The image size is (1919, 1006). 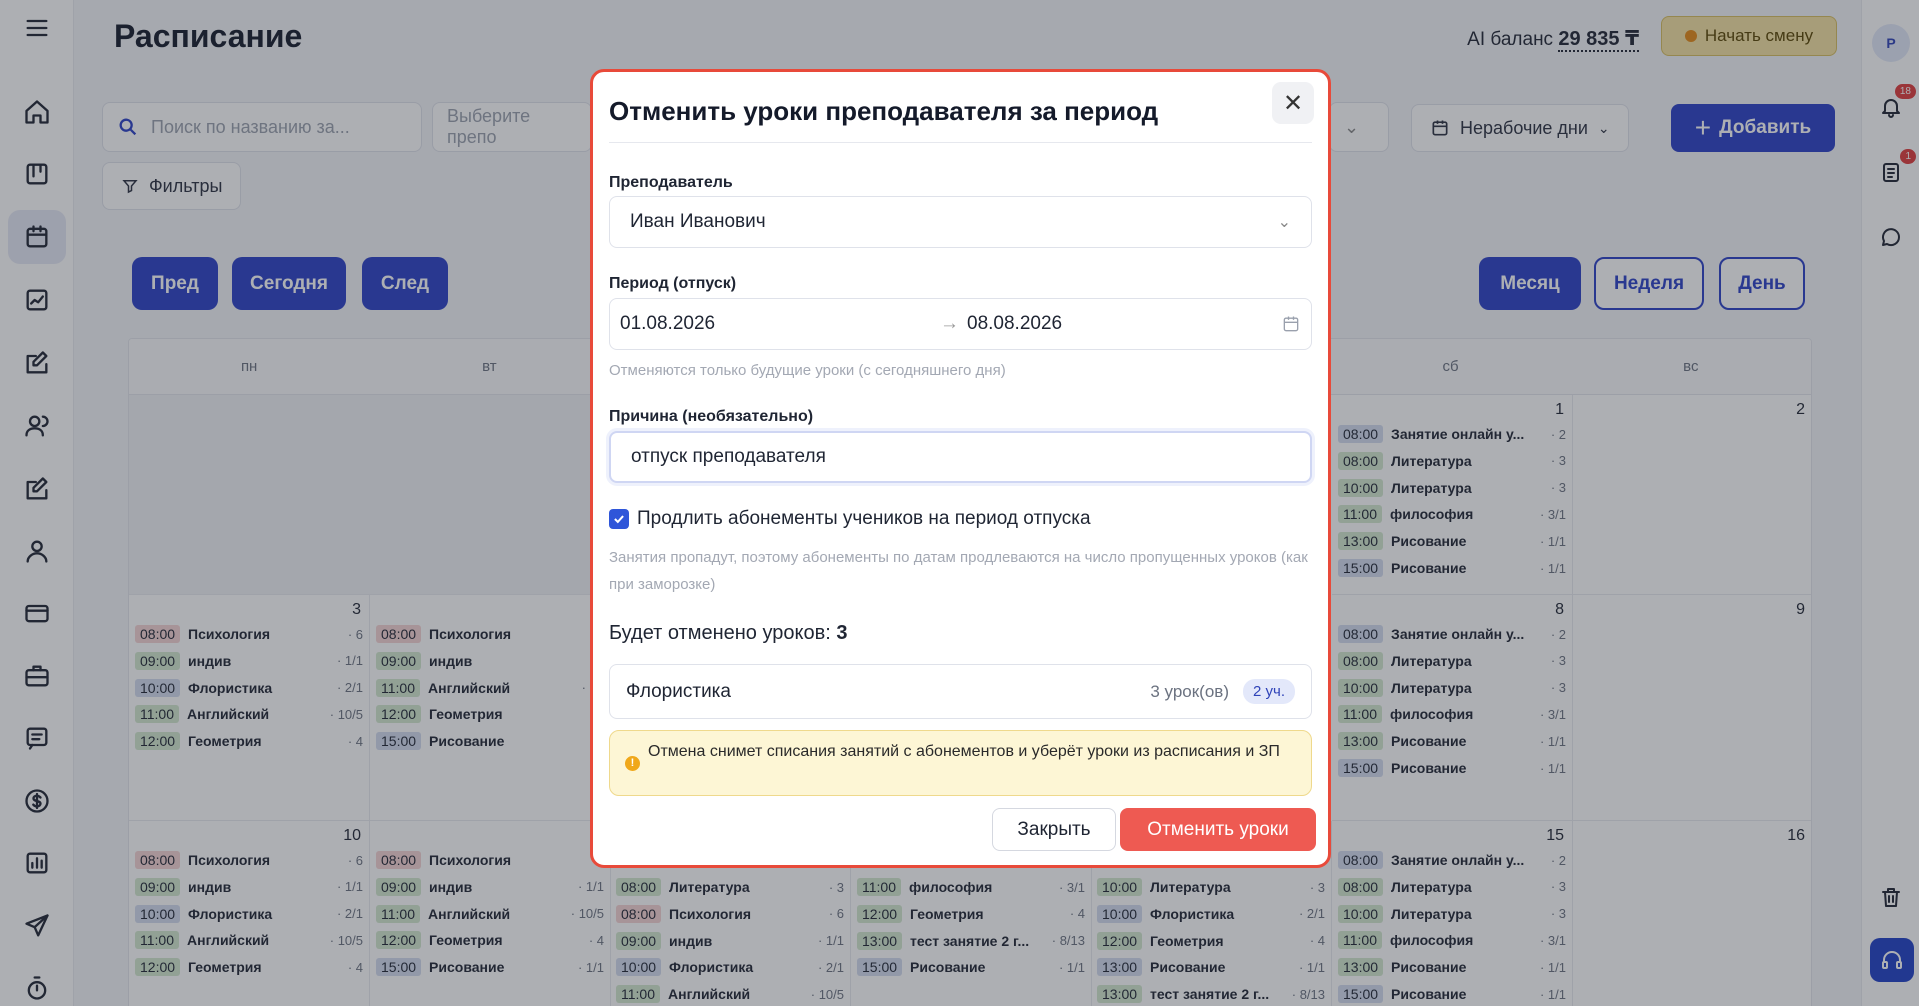 I want to click on period-range-field: 01.08.2026 → 08.08.2026, so click(x=960, y=324).